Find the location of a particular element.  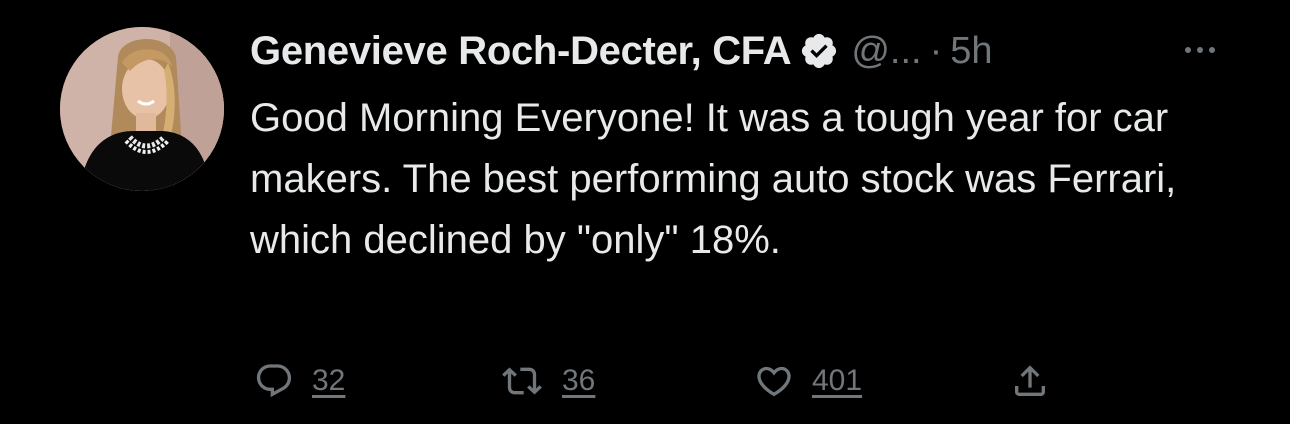

share-icon is located at coordinates (1030, 381).